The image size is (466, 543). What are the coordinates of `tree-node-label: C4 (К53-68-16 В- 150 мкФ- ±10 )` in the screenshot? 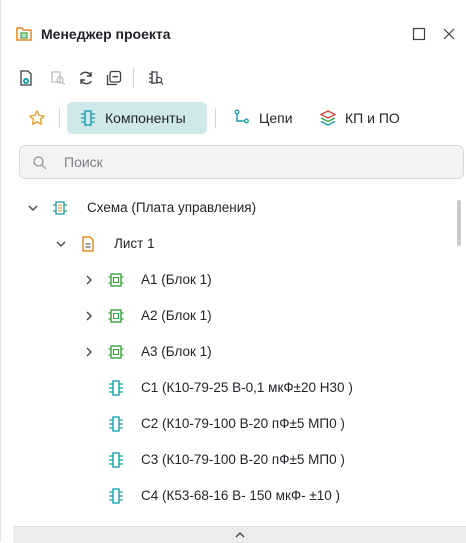 It's located at (241, 495).